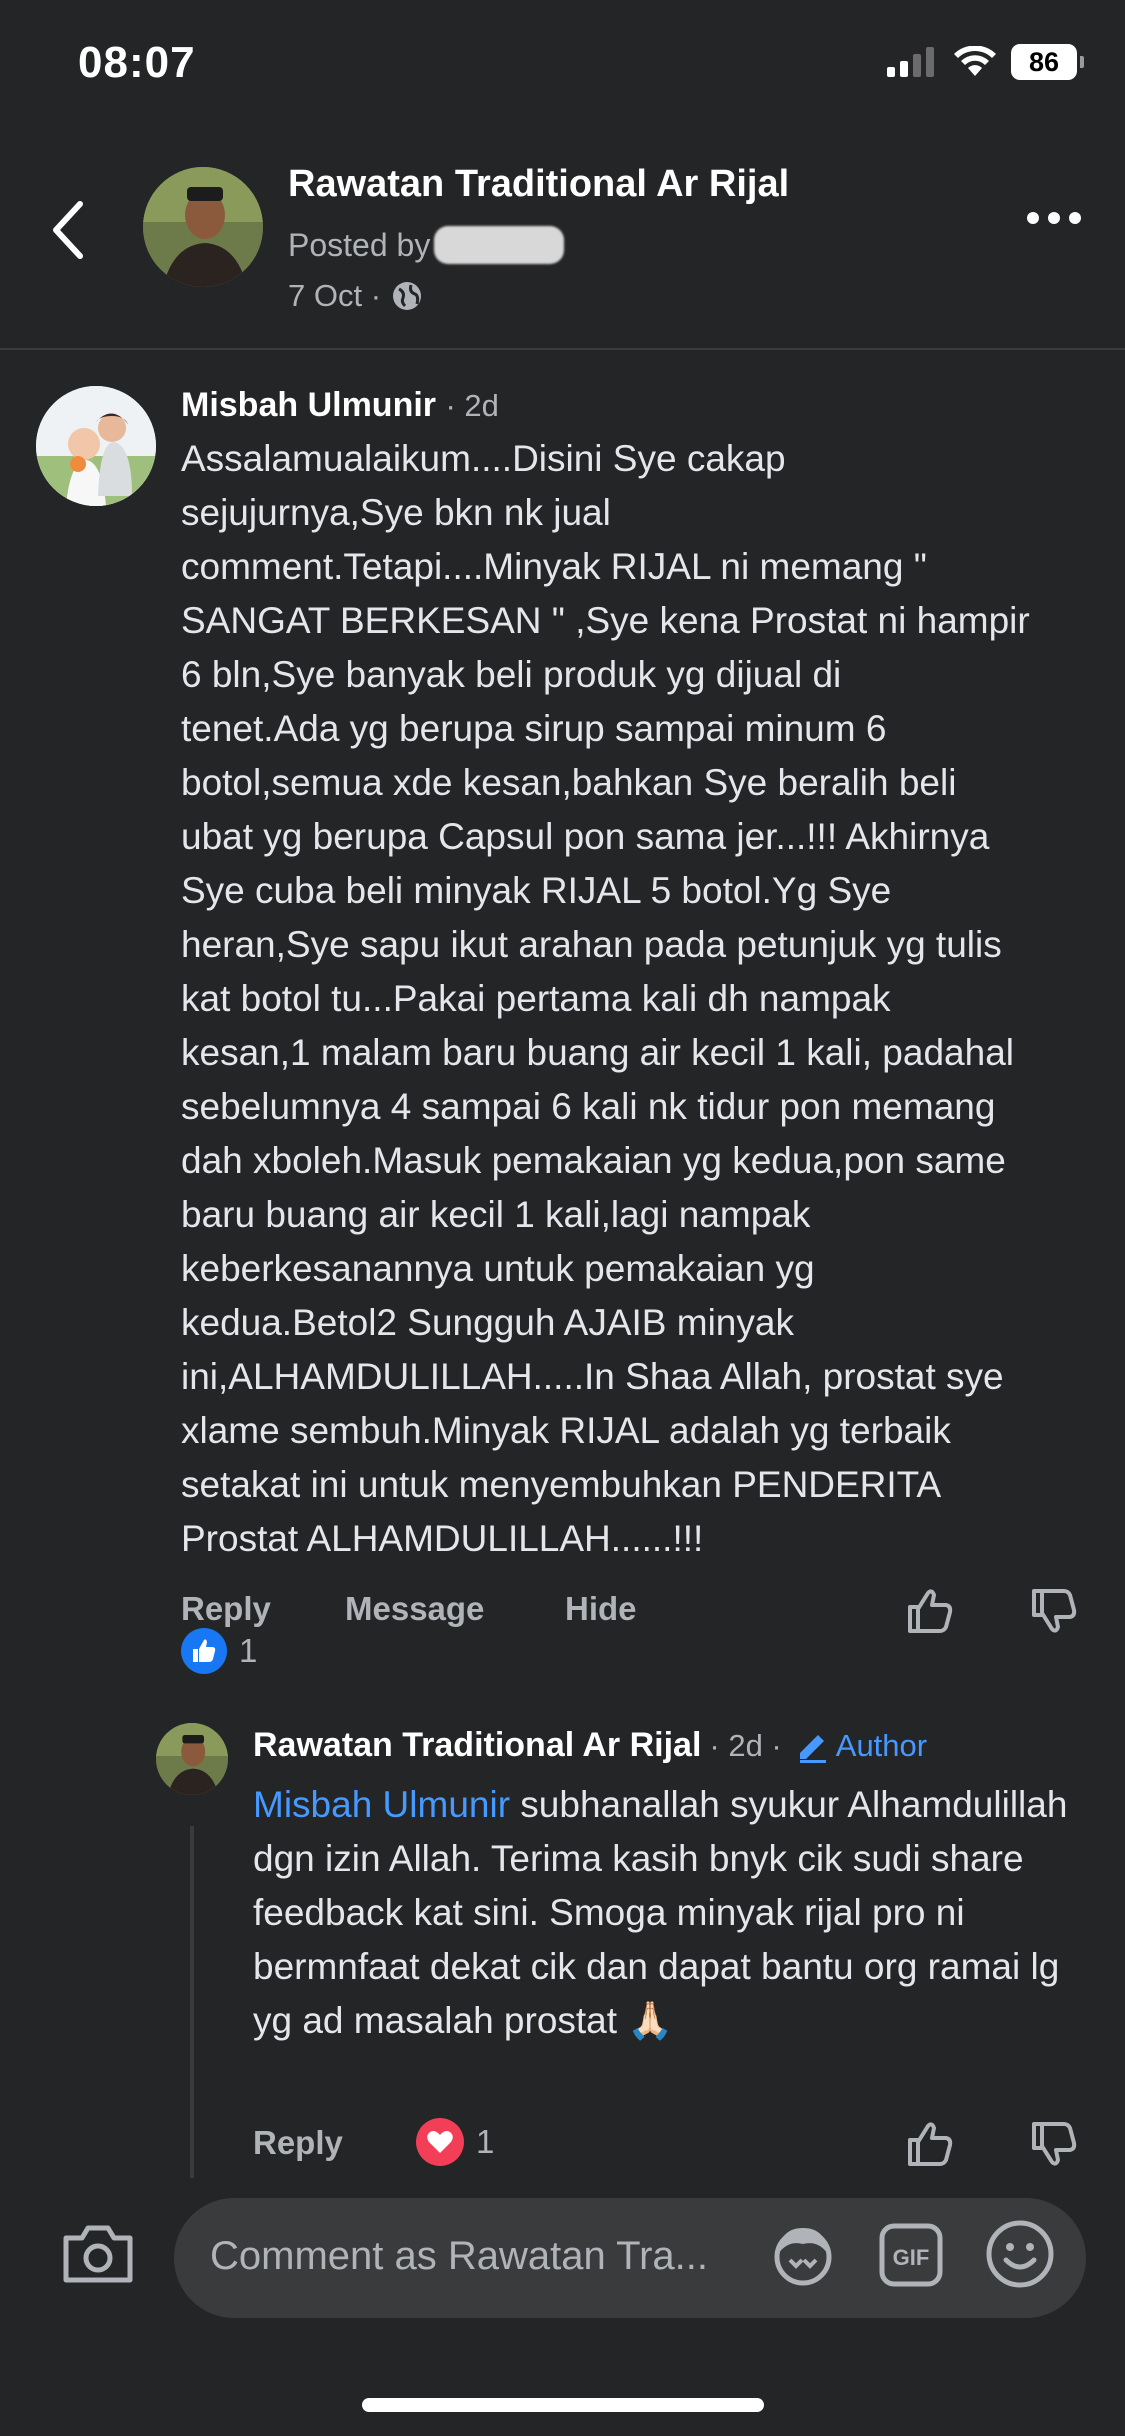  I want to click on comment-author-name: Misbah Ulmunir, so click(308, 405).